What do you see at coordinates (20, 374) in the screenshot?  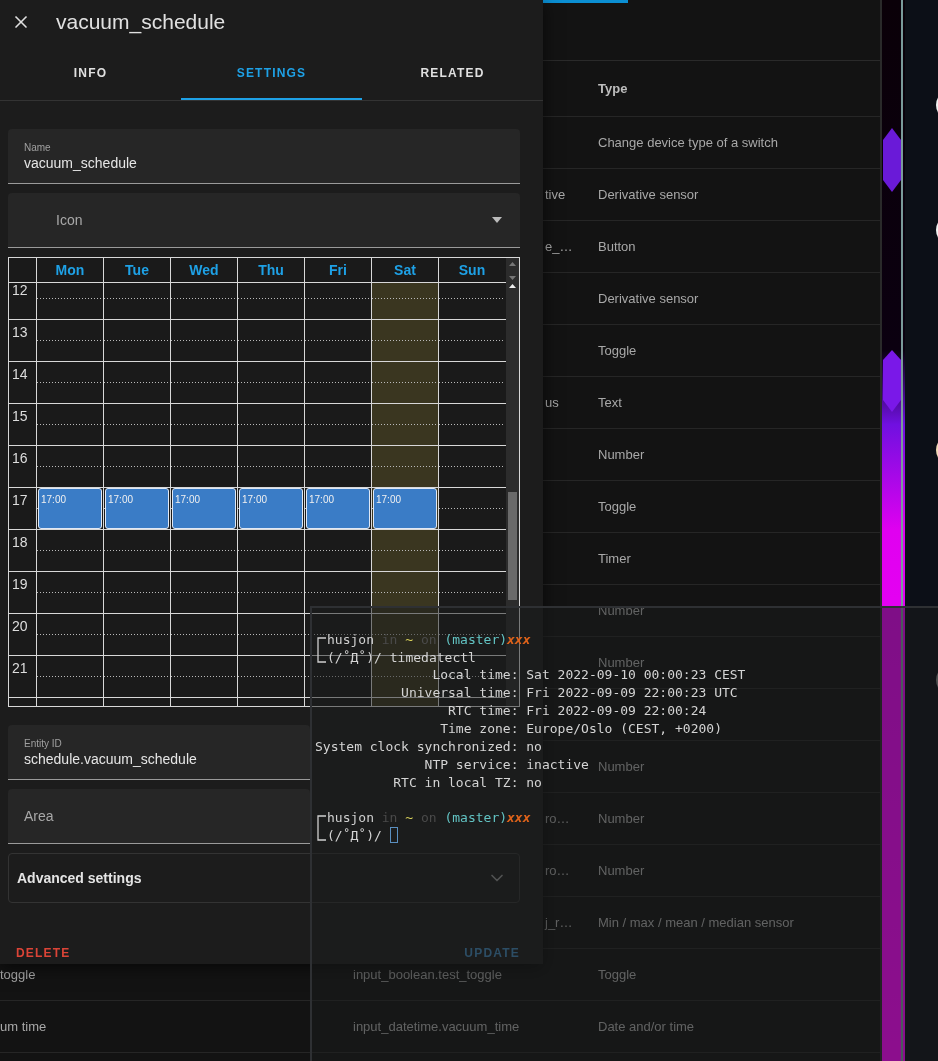 I see `hour-label: 14` at bounding box center [20, 374].